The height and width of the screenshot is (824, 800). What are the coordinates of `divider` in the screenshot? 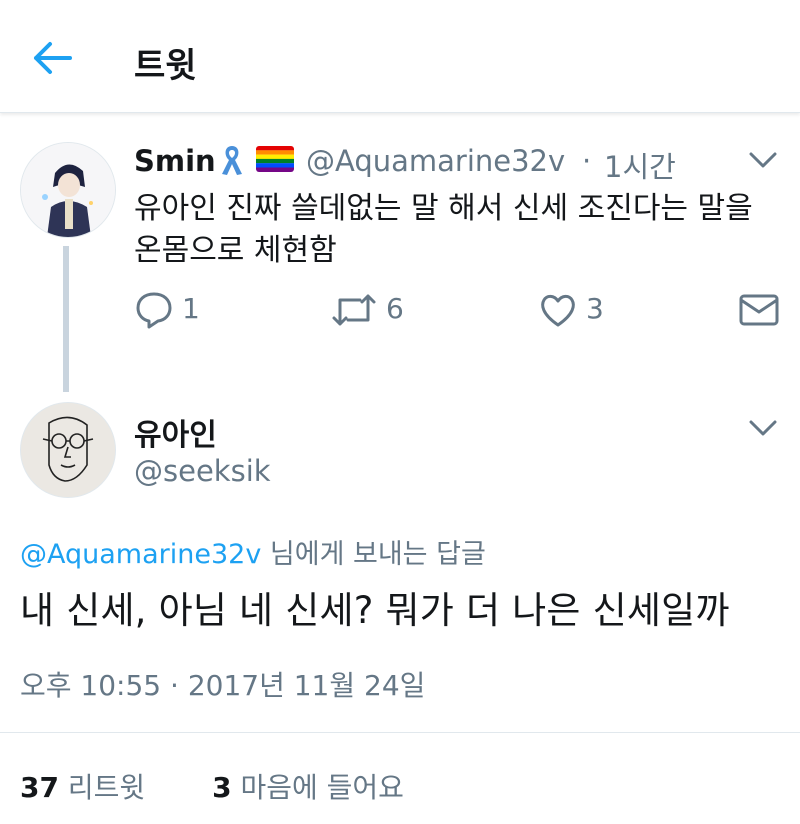 It's located at (400, 732).